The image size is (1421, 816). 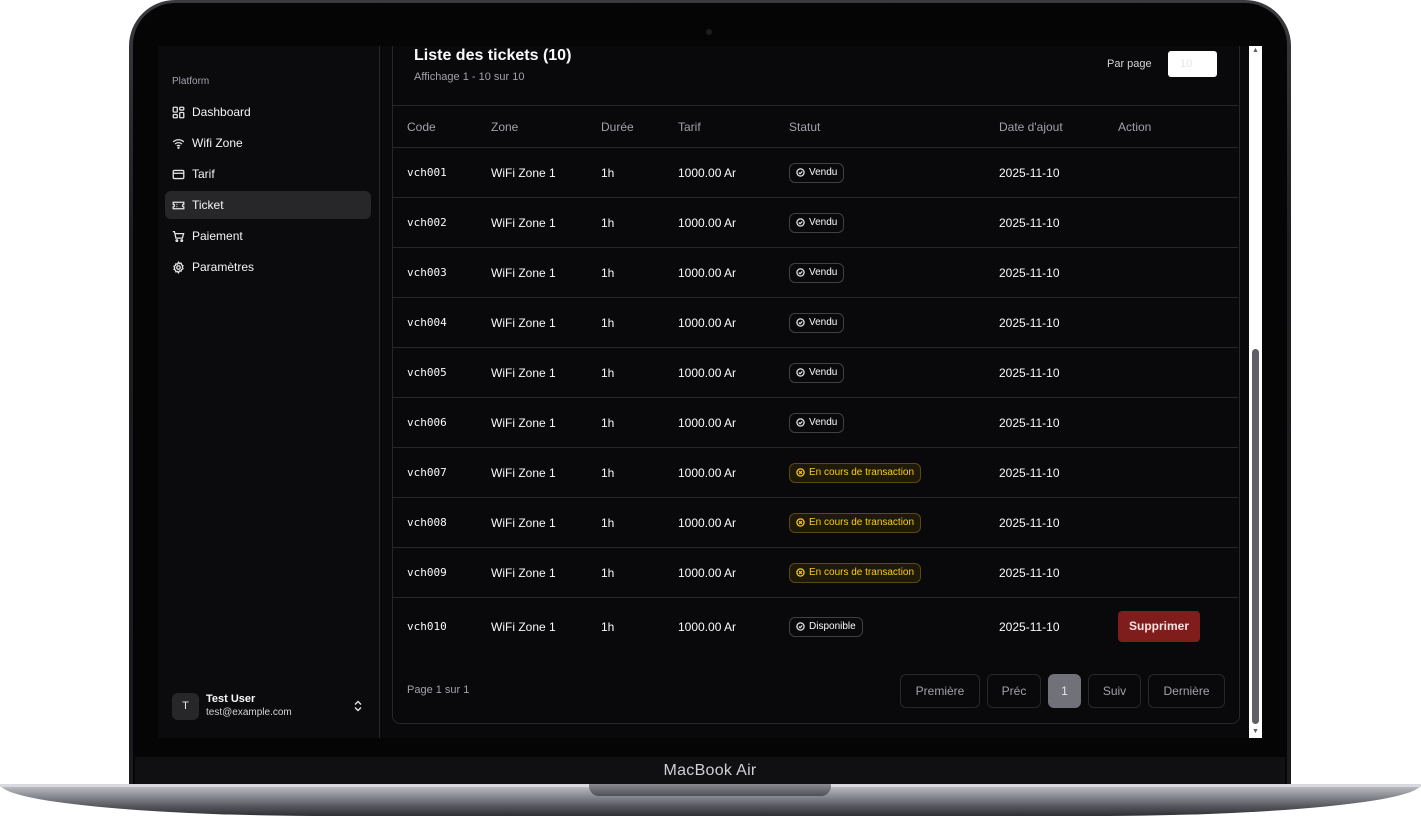 I want to click on sidebar-item-wifi-zone: Wifi Zone, so click(x=268, y=143).